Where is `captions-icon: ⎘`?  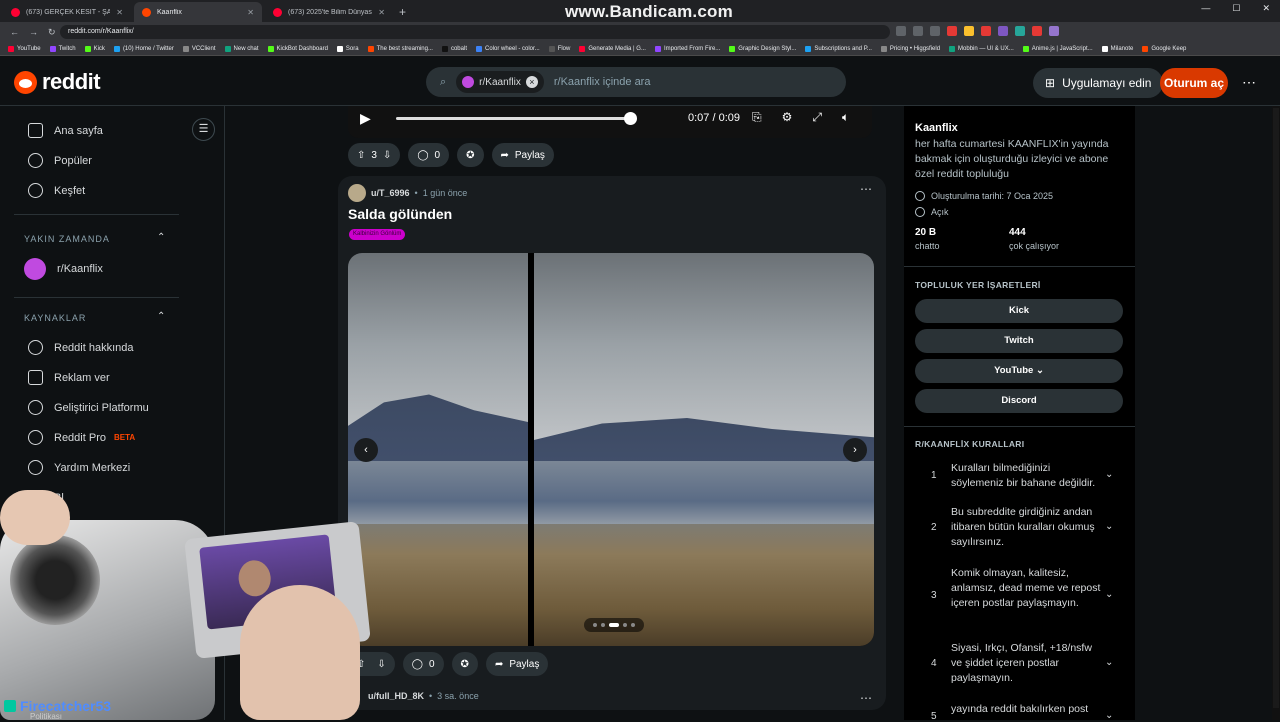 captions-icon: ⎘ is located at coordinates (757, 117).